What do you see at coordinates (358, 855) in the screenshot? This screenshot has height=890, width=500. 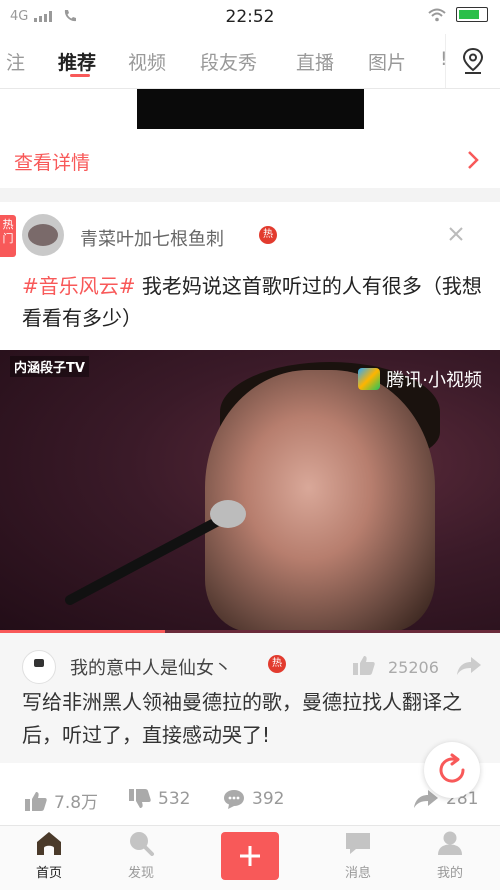 I see `nav-messages: 消息` at bounding box center [358, 855].